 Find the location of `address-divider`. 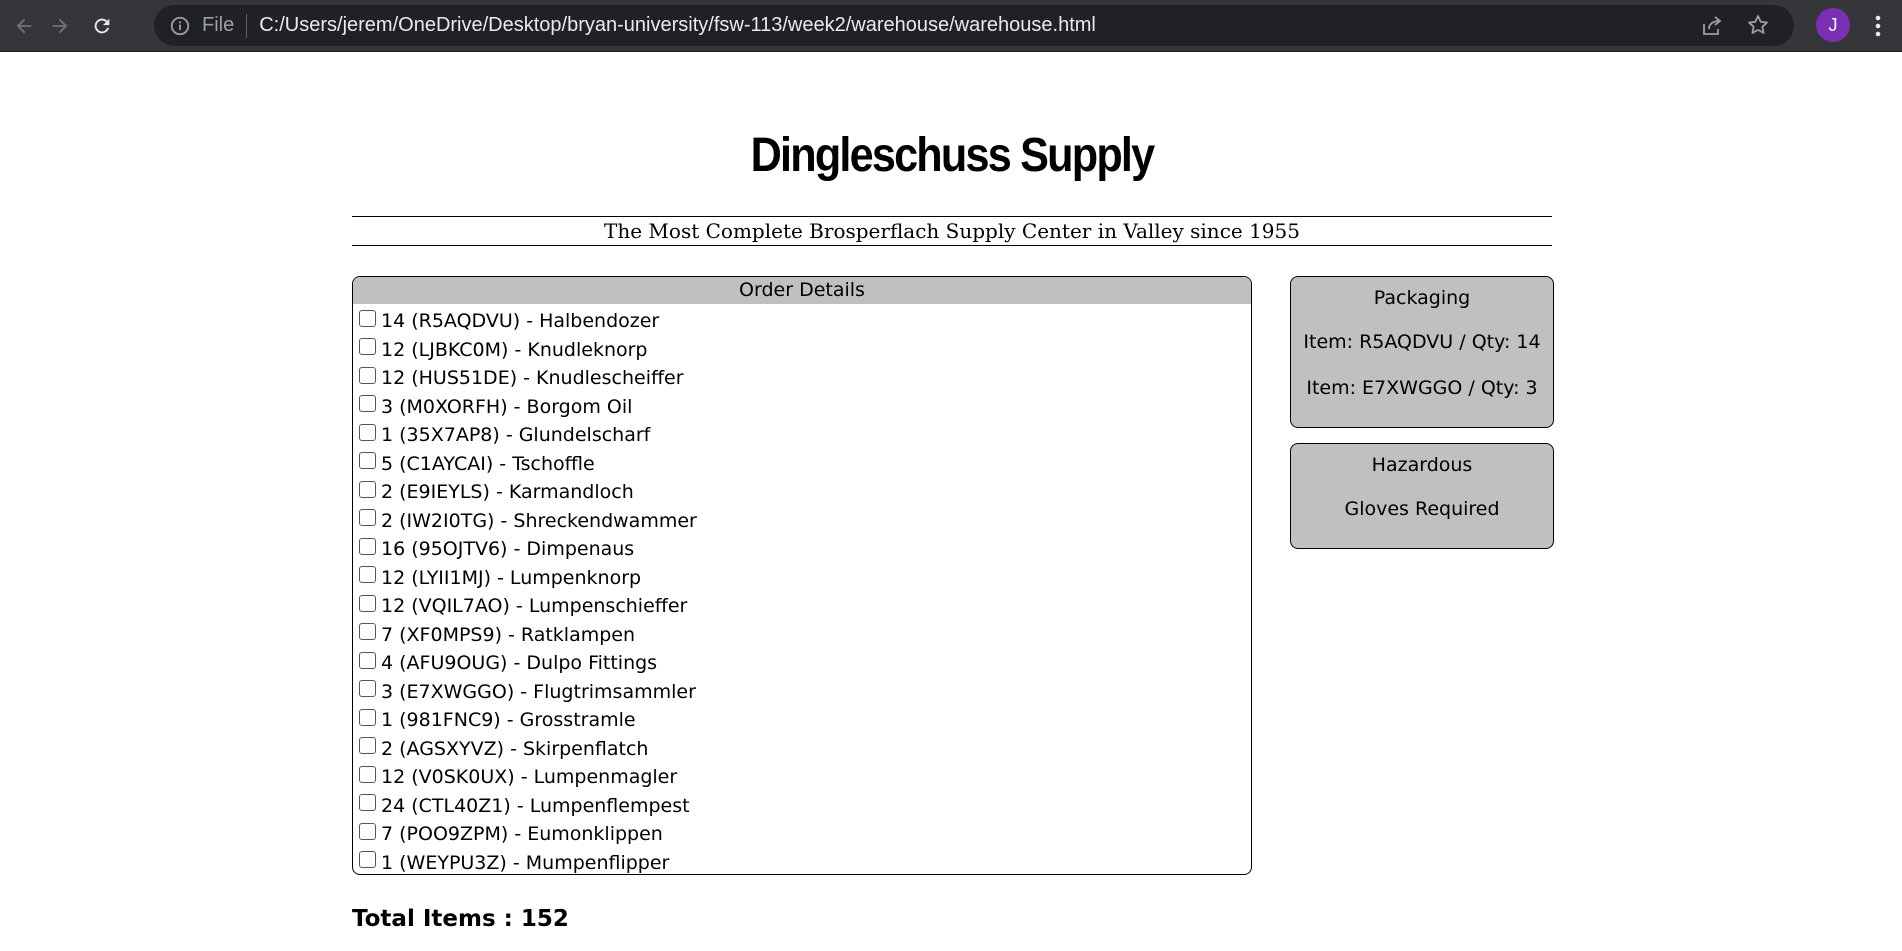

address-divider is located at coordinates (247, 25).